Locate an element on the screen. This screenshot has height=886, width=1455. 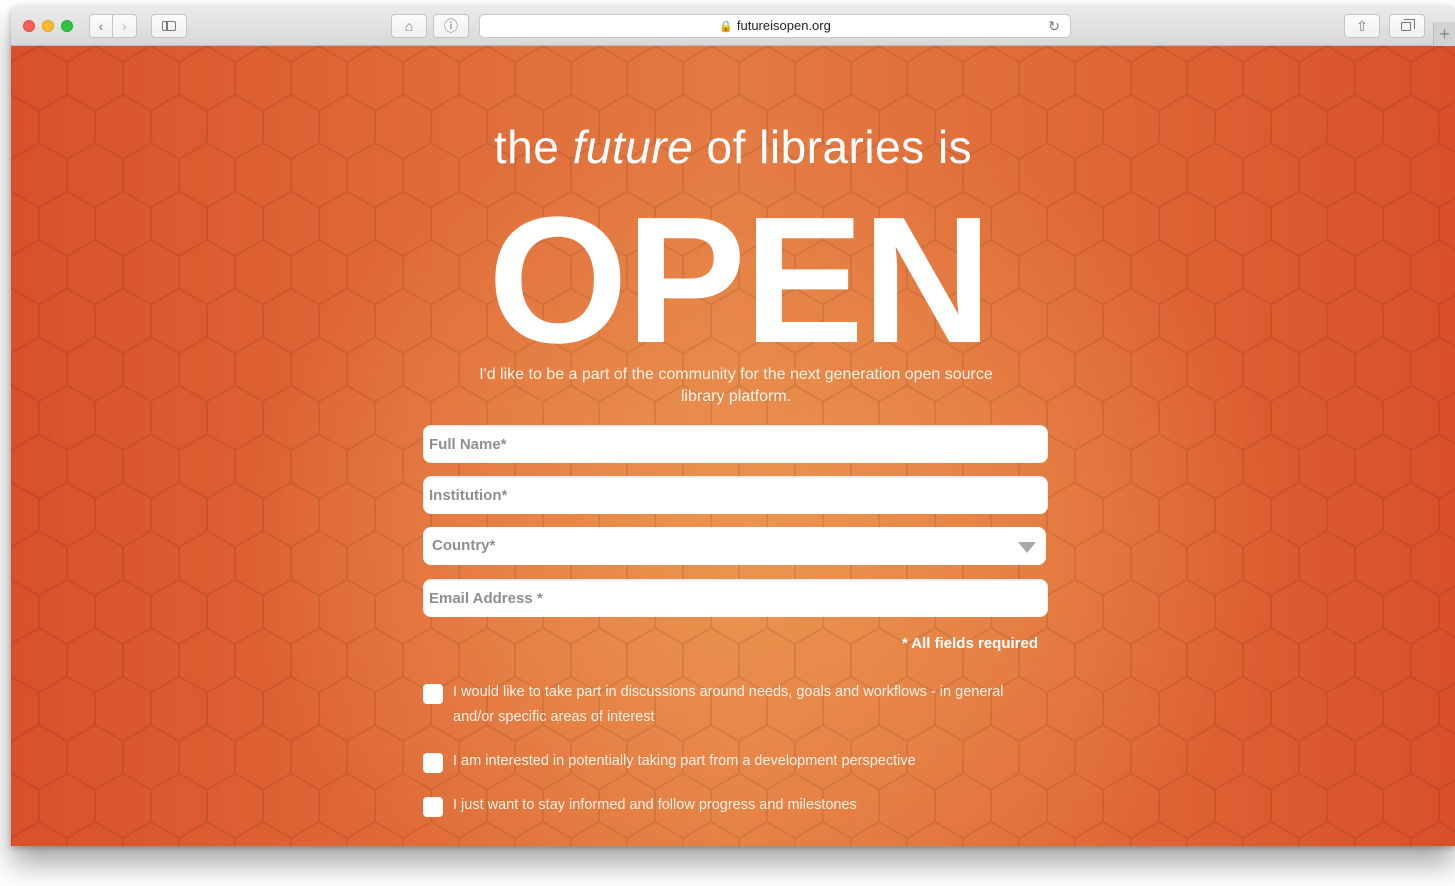
stay-informed-checkbox is located at coordinates (433, 807).